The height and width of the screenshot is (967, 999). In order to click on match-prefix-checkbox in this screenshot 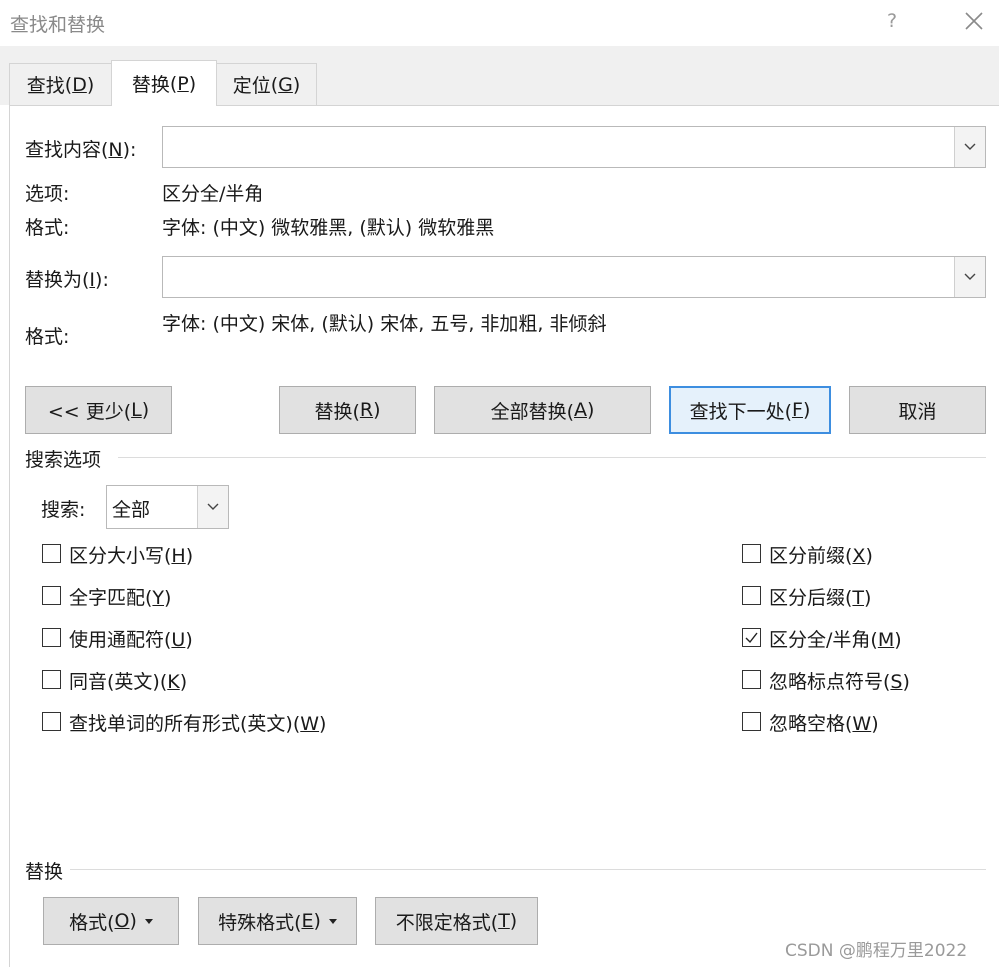, I will do `click(751, 553)`.